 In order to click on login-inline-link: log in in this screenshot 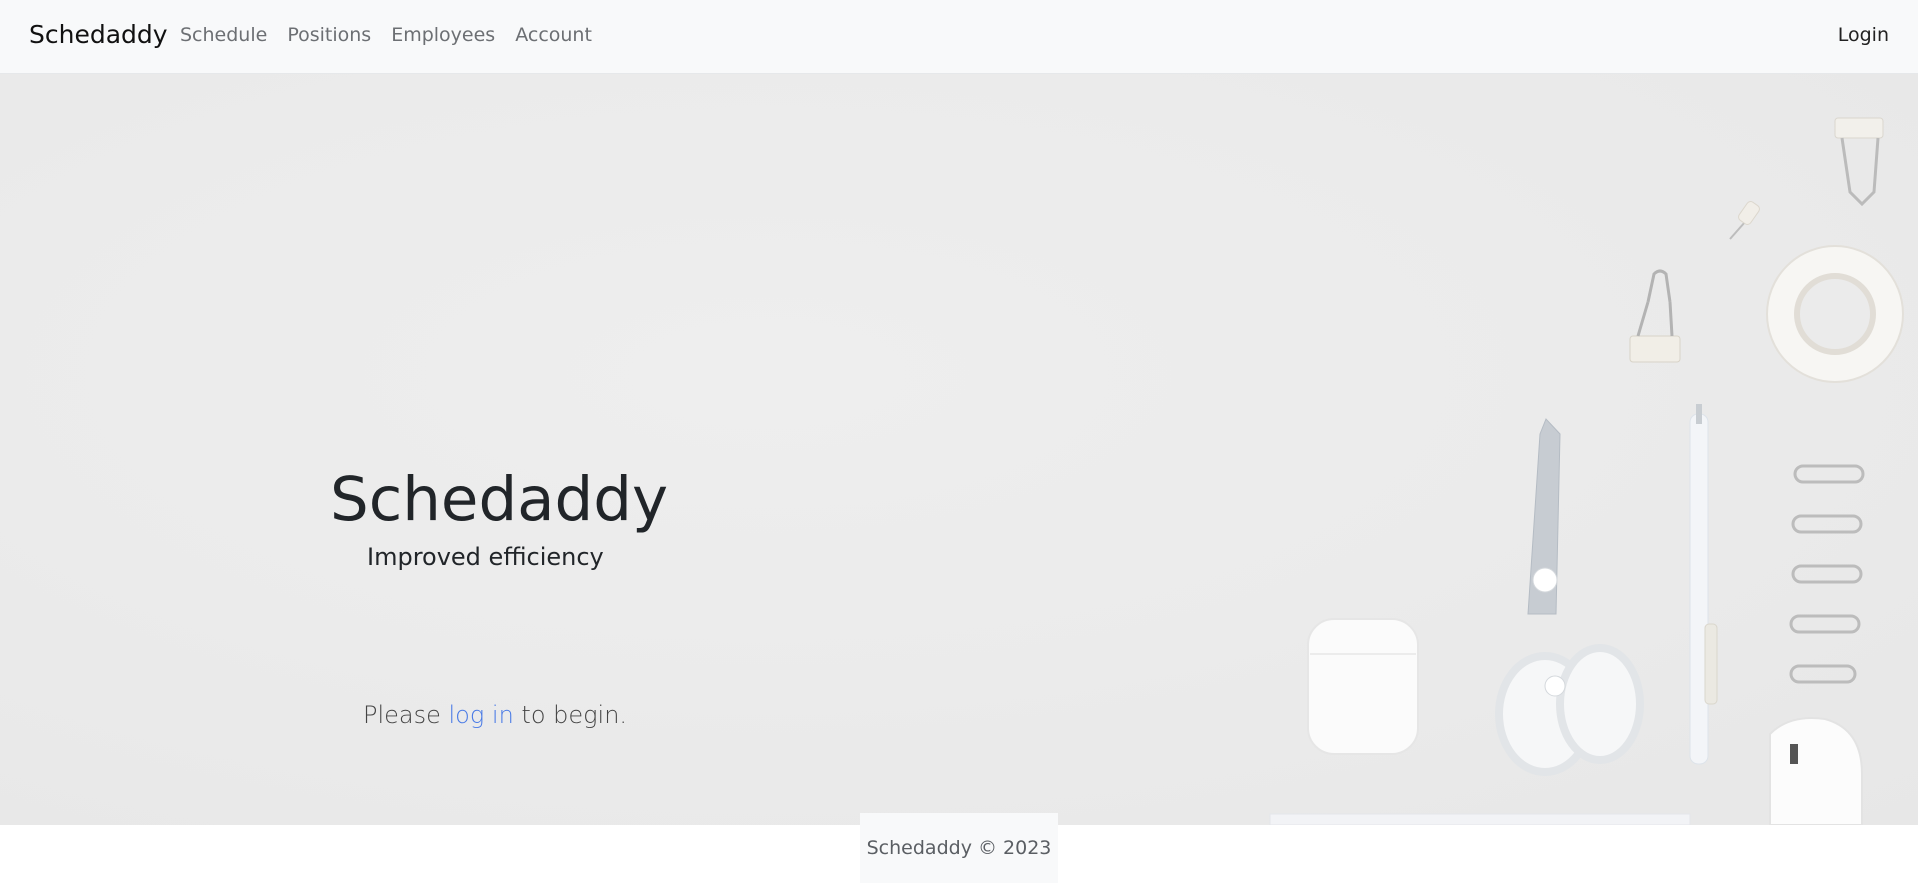, I will do `click(481, 715)`.